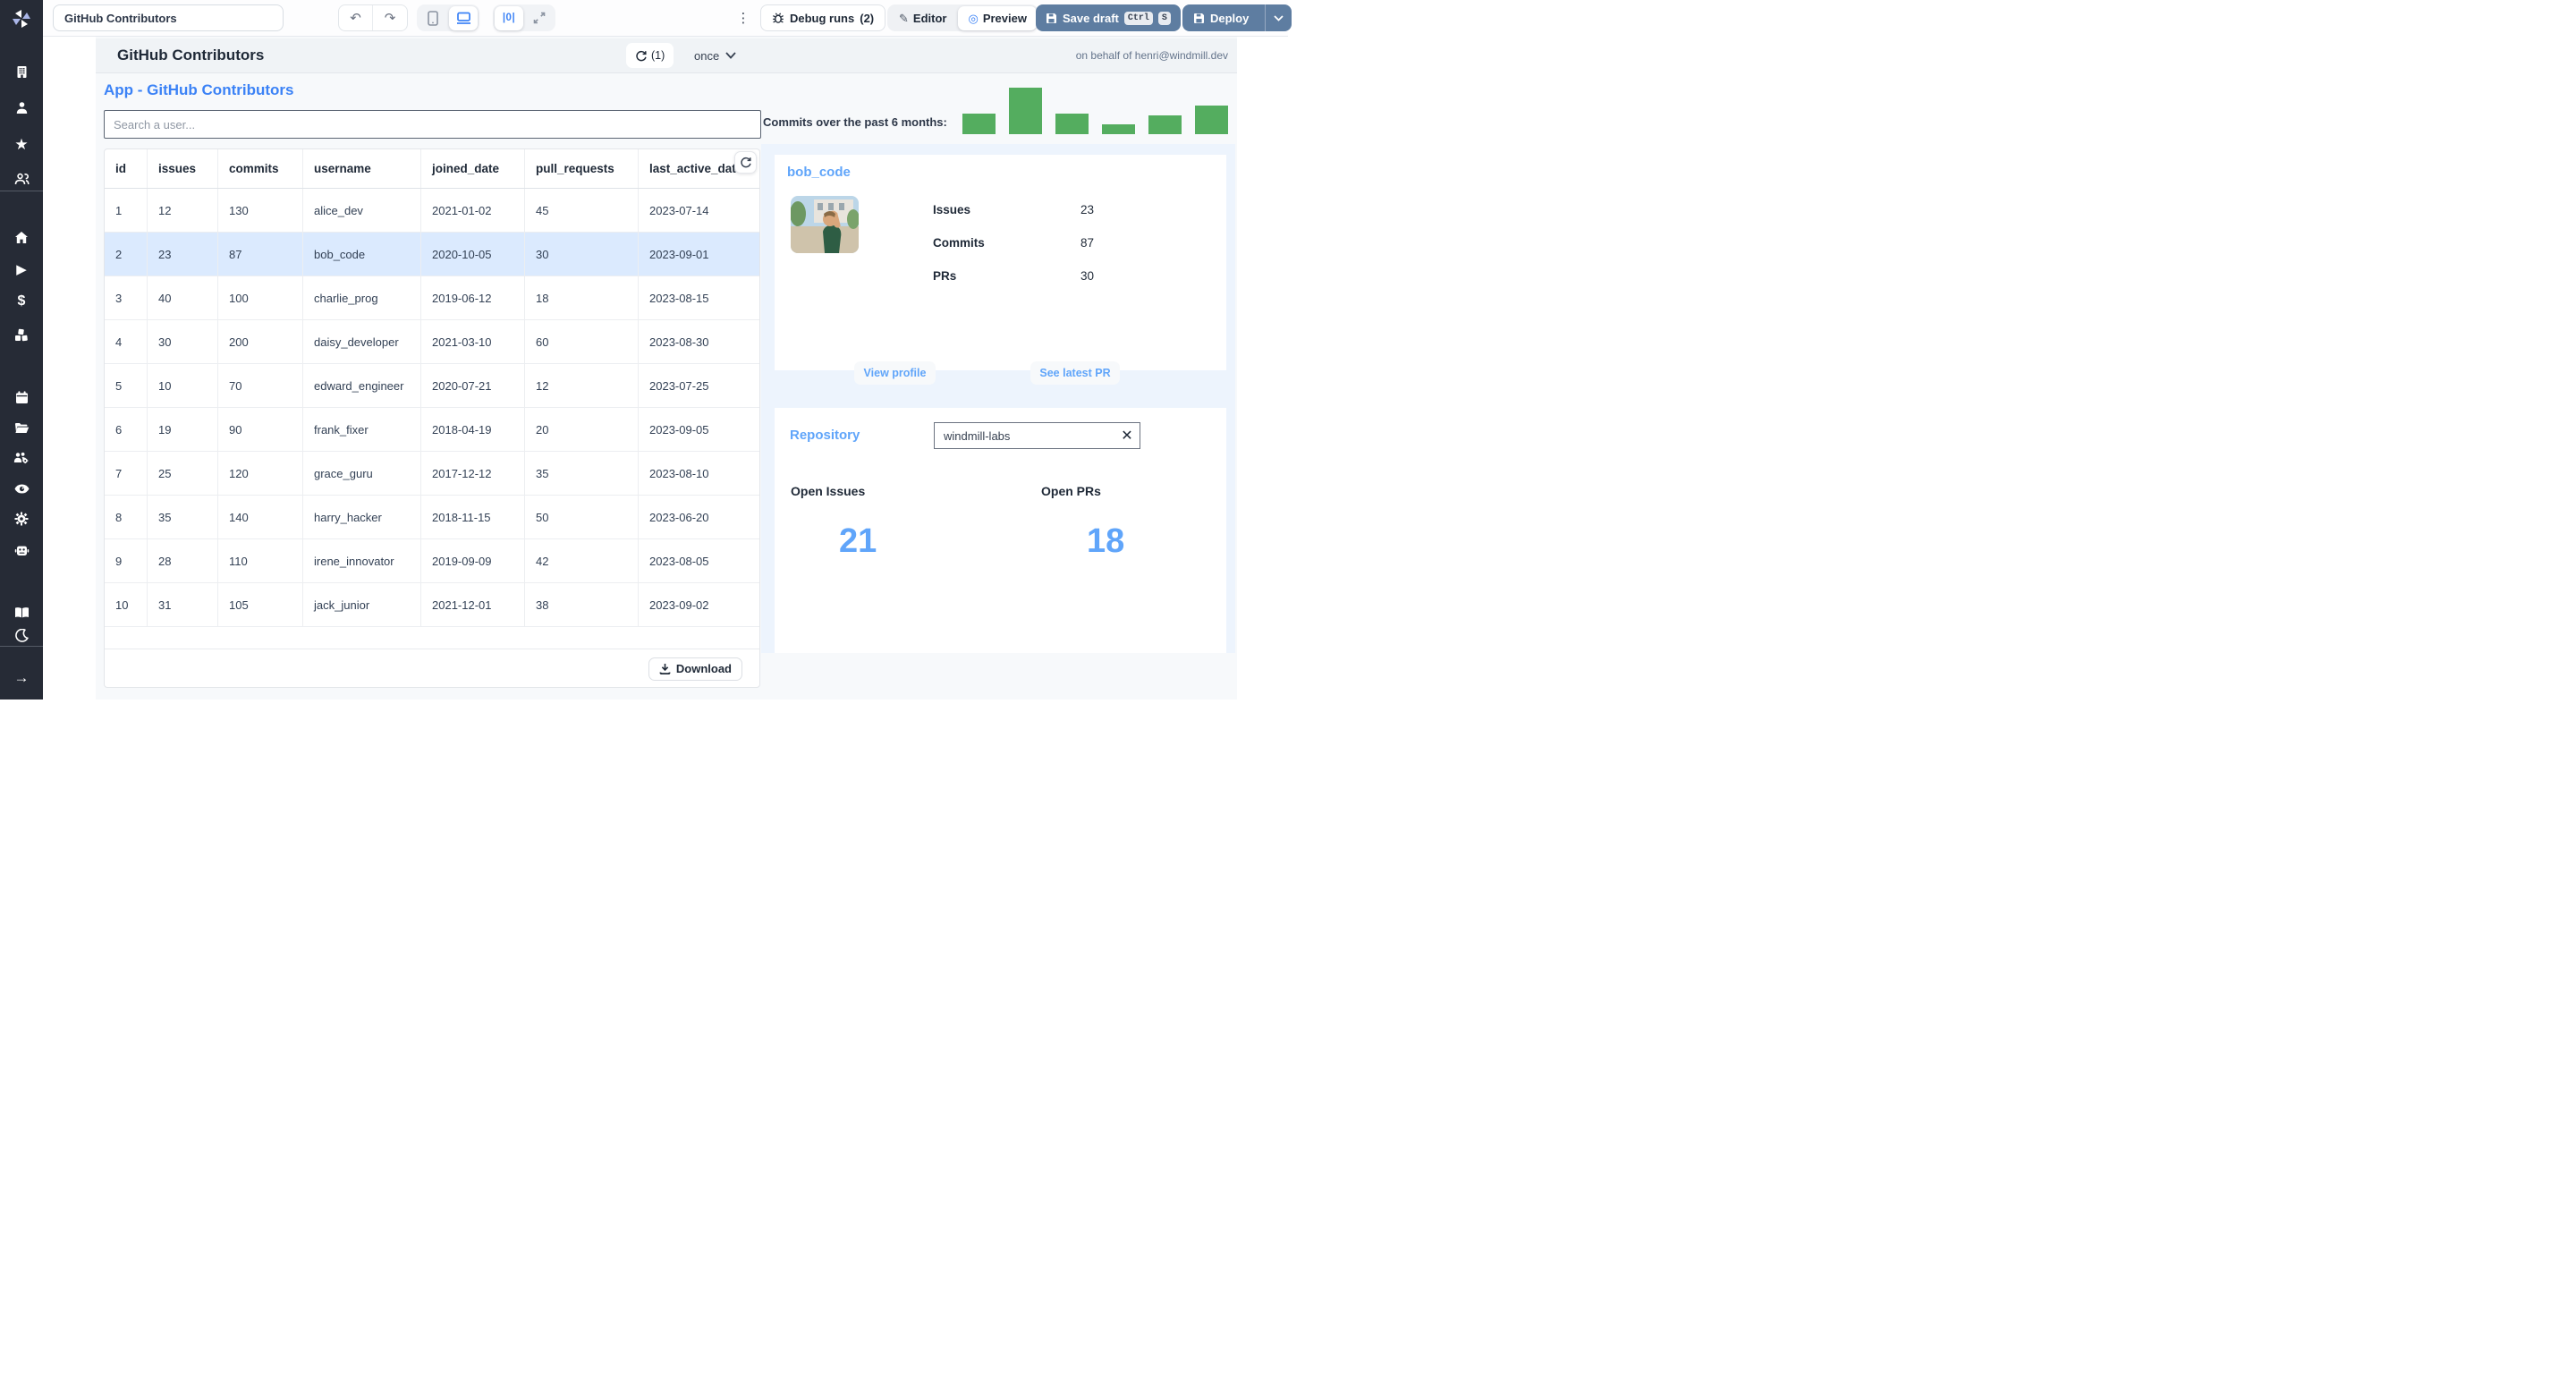  What do you see at coordinates (126, 254) in the screenshot?
I see `table-cell: 2` at bounding box center [126, 254].